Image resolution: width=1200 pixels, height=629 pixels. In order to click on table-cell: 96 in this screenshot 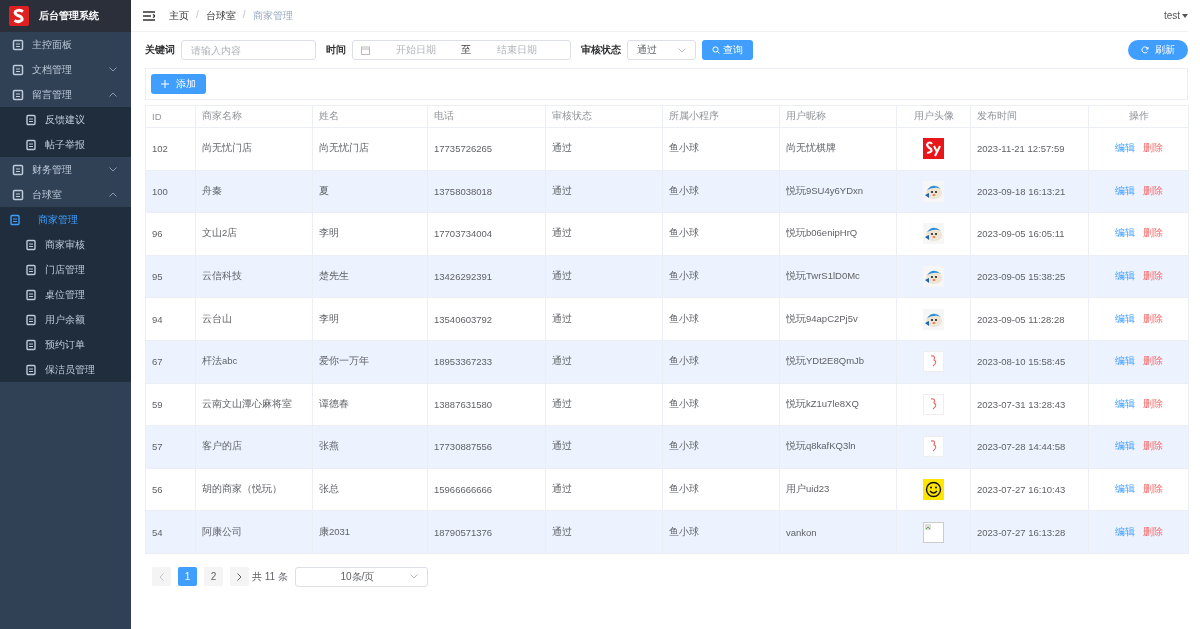, I will do `click(170, 234)`.